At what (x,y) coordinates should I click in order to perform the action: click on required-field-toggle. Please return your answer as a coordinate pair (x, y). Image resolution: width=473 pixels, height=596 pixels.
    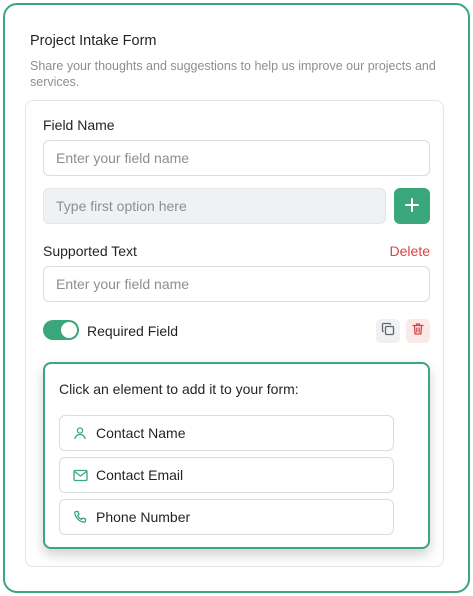
    Looking at the image, I should click on (61, 330).